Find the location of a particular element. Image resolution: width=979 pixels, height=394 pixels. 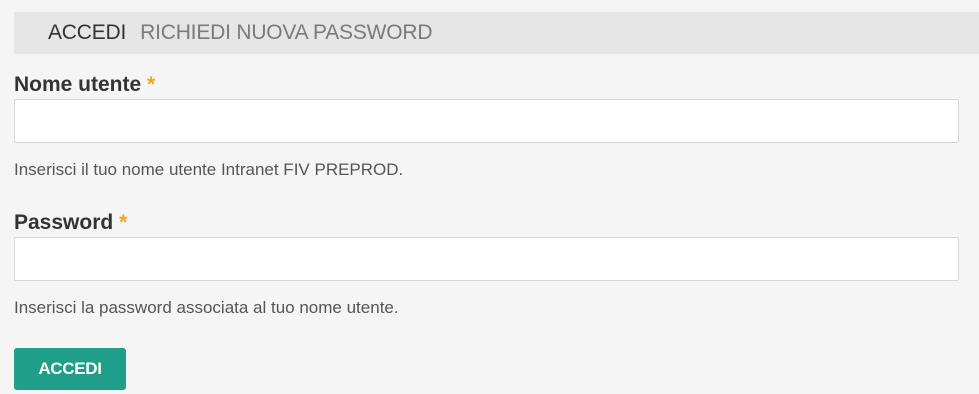

password-label: Password * is located at coordinates (70, 223).